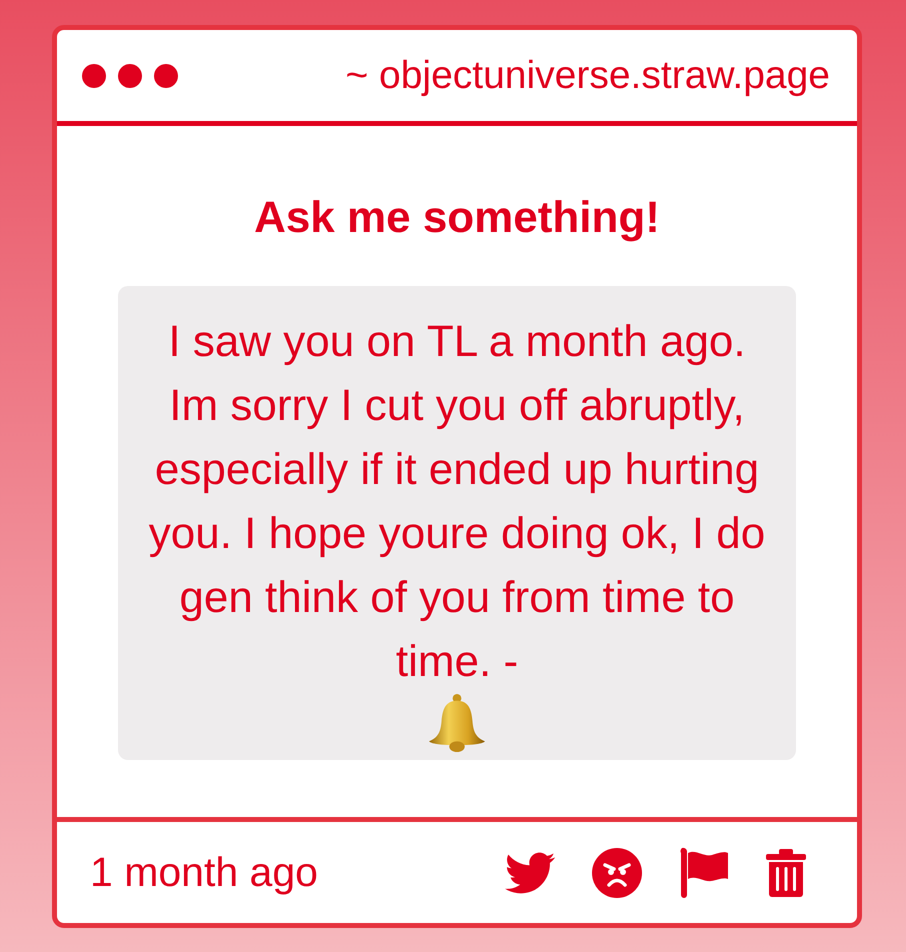 The width and height of the screenshot is (906, 952). I want to click on bird-icon, so click(530, 873).